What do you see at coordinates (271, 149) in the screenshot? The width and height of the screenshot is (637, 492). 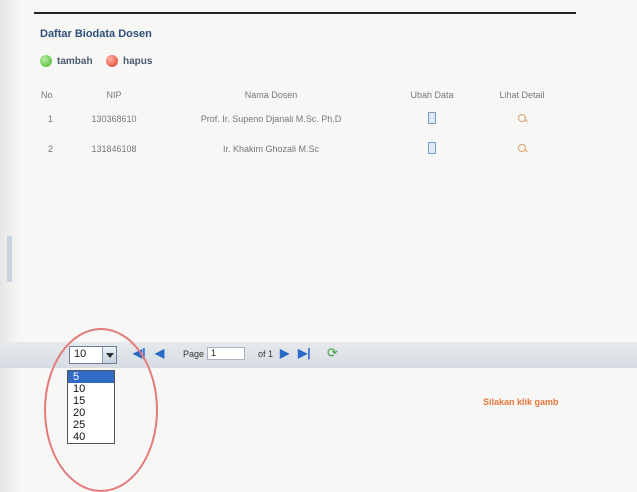 I see `cell-name: Ir. Khakim Ghozali M.Sc` at bounding box center [271, 149].